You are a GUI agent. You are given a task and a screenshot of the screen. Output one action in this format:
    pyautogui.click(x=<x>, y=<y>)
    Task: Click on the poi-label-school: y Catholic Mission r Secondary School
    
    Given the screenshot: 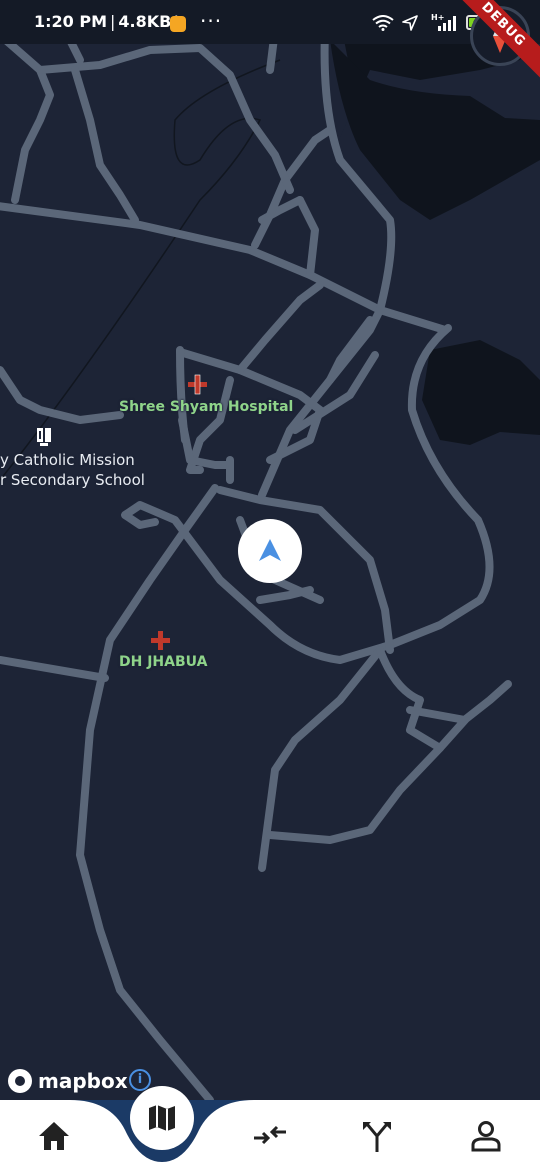 What is the action you would take?
    pyautogui.click(x=72, y=470)
    